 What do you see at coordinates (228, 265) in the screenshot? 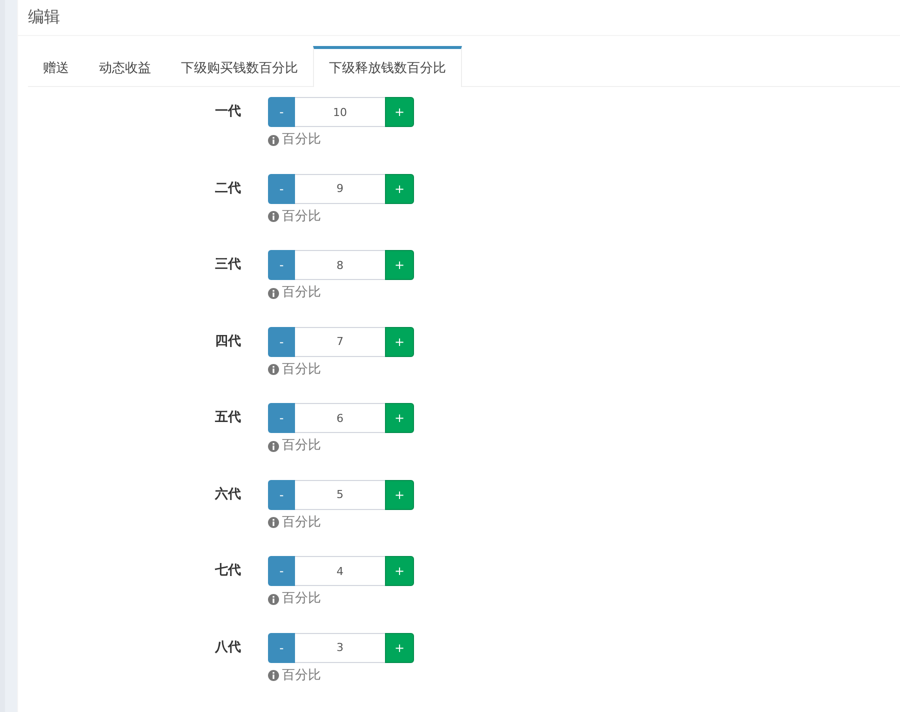
I see `field-label: 三代` at bounding box center [228, 265].